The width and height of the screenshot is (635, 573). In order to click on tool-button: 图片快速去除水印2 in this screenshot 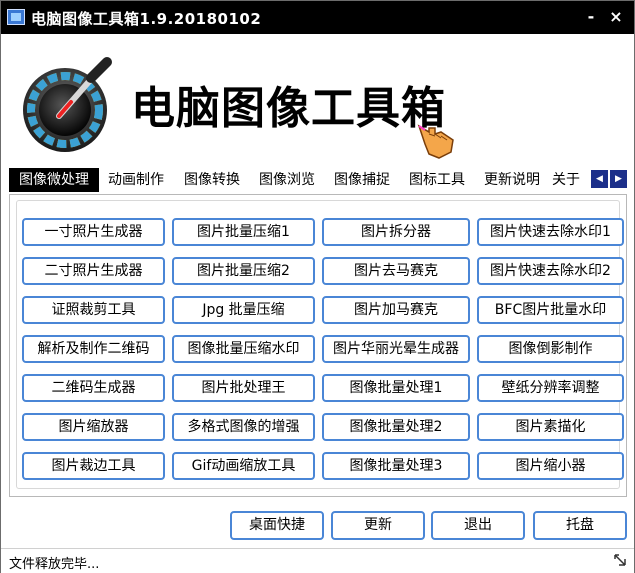, I will do `click(550, 271)`.